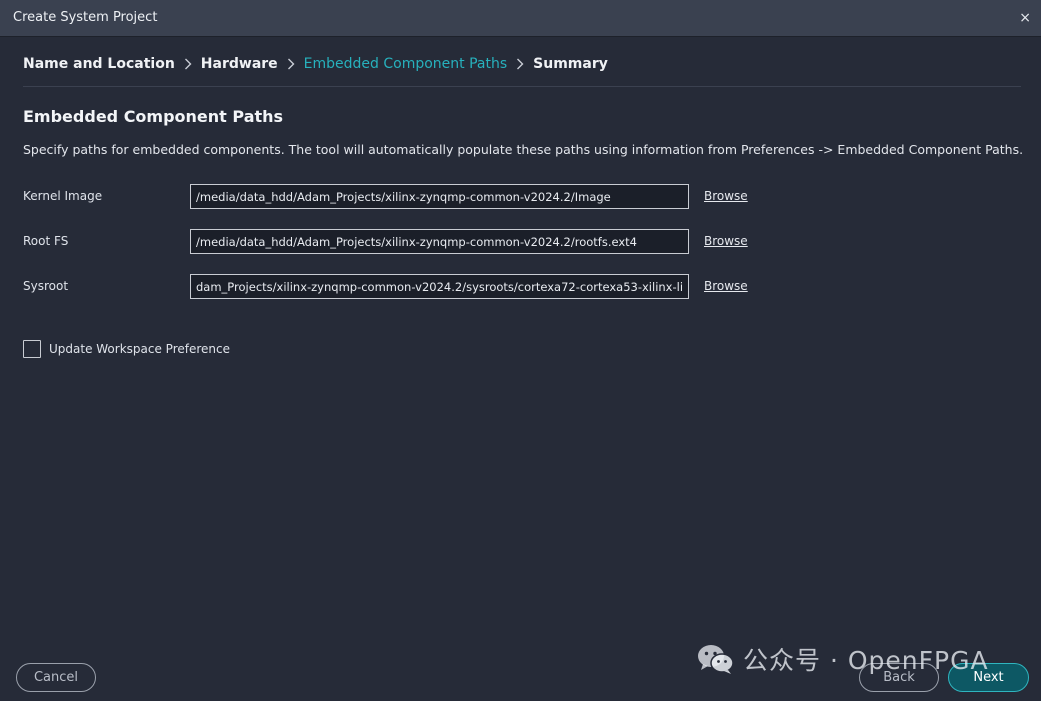  I want to click on root-fs-input, so click(439, 241).